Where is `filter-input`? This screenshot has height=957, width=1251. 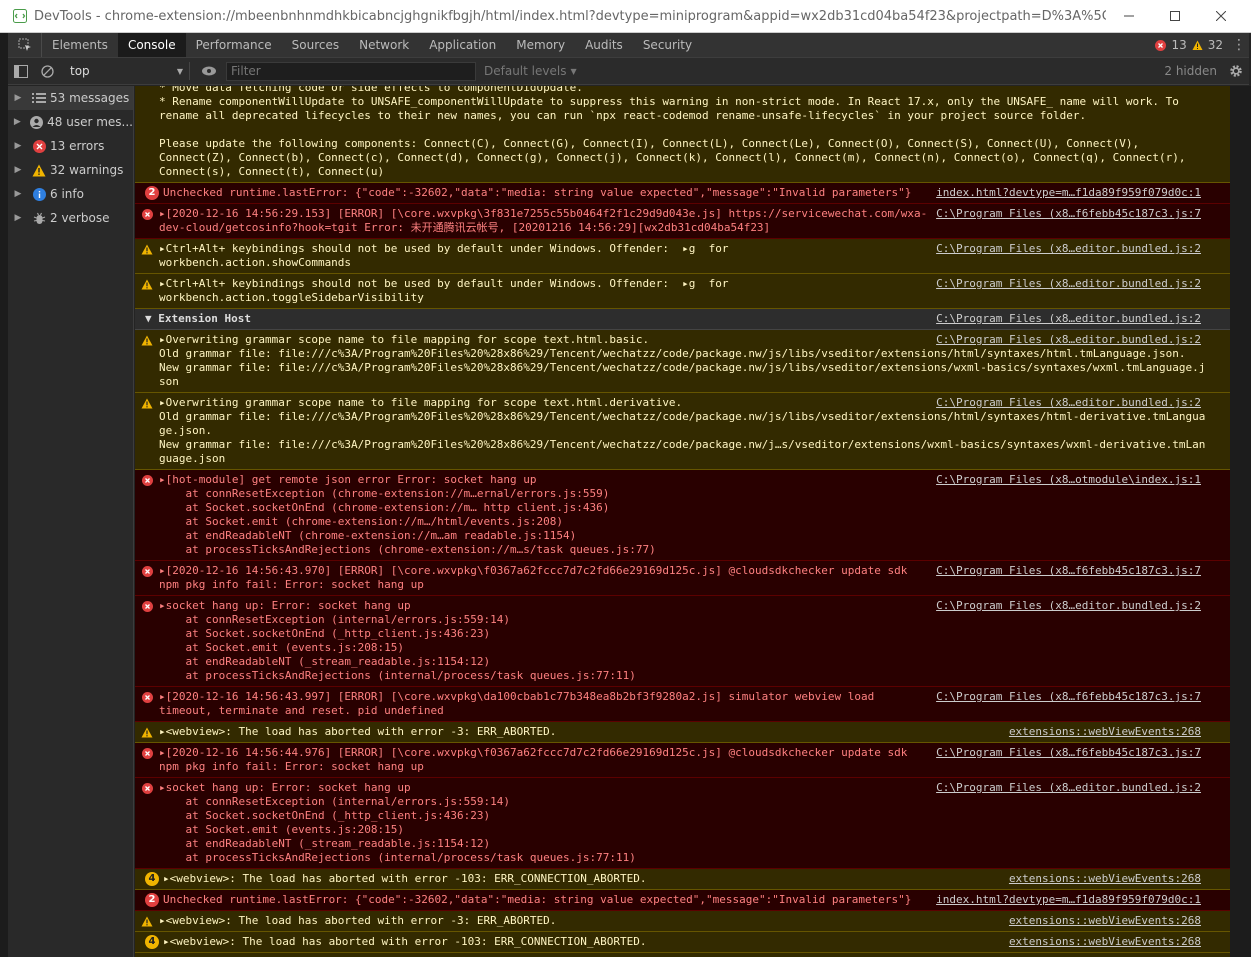 filter-input is located at coordinates (351, 71).